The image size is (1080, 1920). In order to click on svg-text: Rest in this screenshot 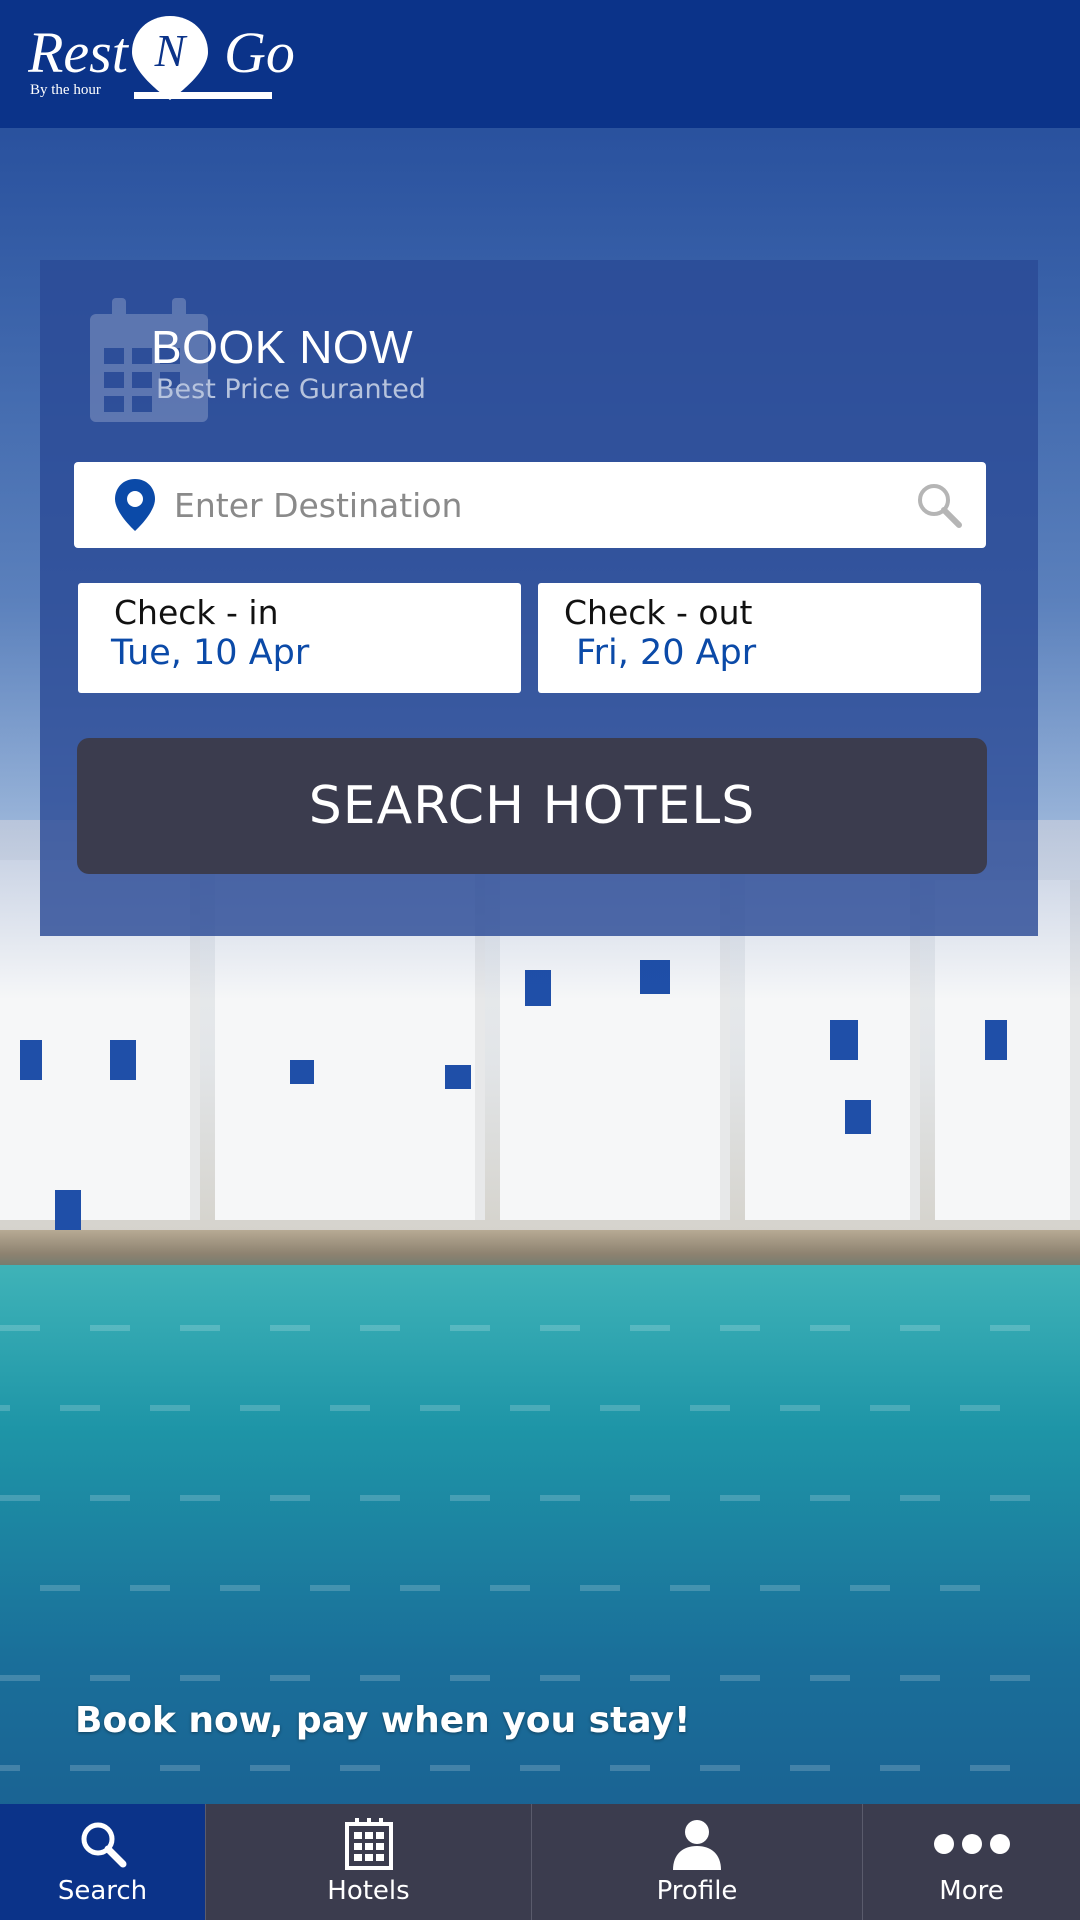, I will do `click(79, 52)`.